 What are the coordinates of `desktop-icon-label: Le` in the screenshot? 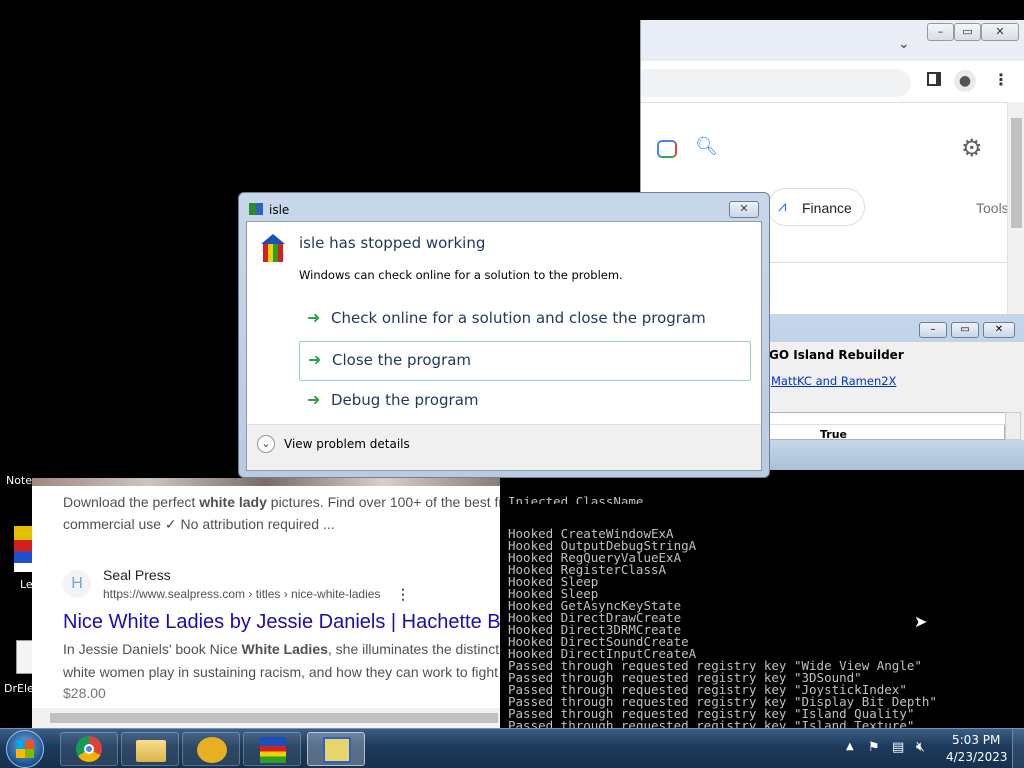 It's located at (26, 584).